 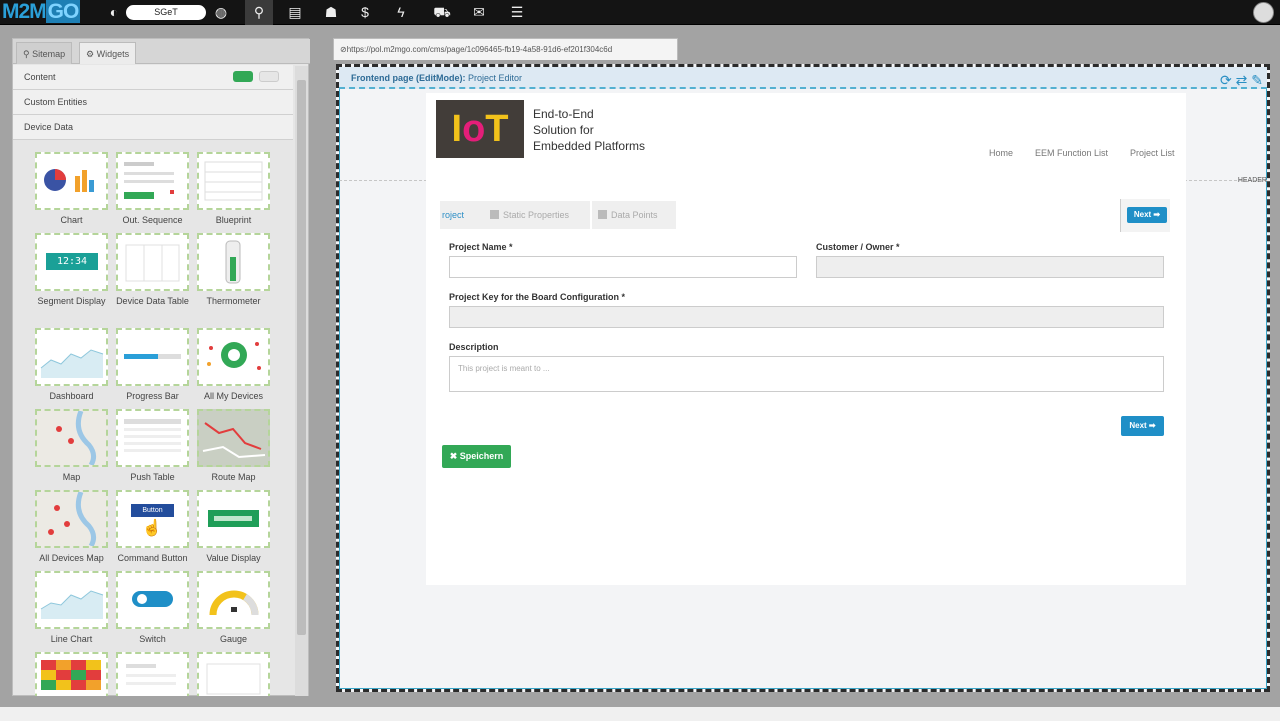 I want to click on line-chart-preview-icon, so click(x=72, y=604).